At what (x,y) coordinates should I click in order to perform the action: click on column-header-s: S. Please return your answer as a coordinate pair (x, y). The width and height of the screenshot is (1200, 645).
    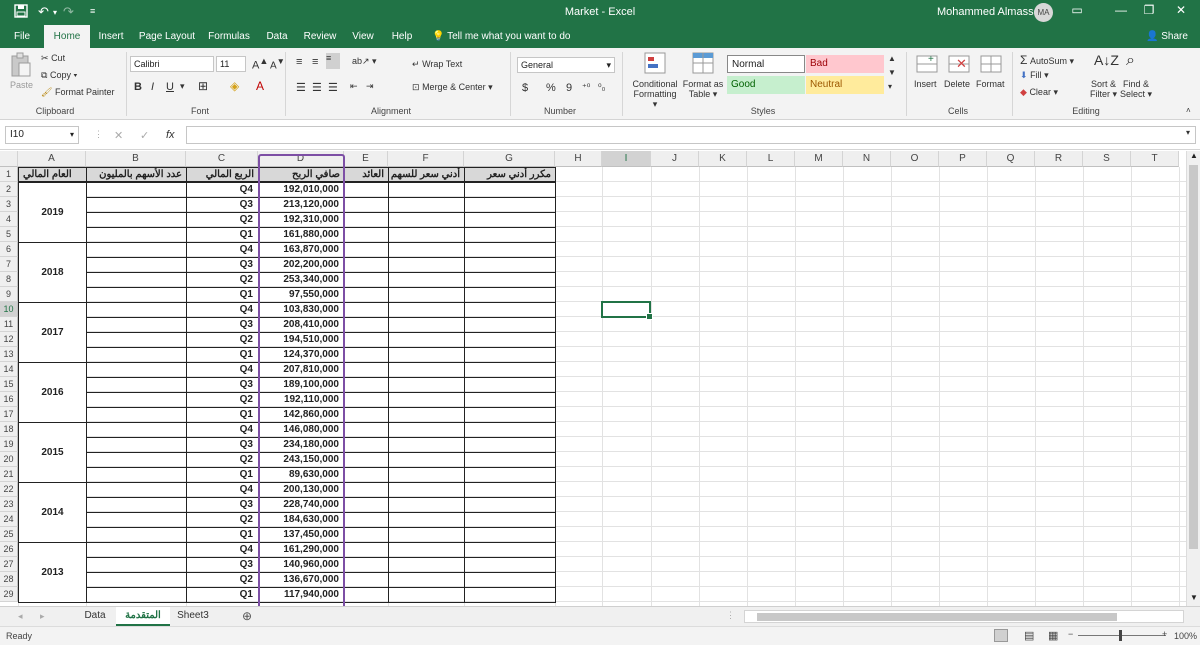
    Looking at the image, I should click on (1107, 159).